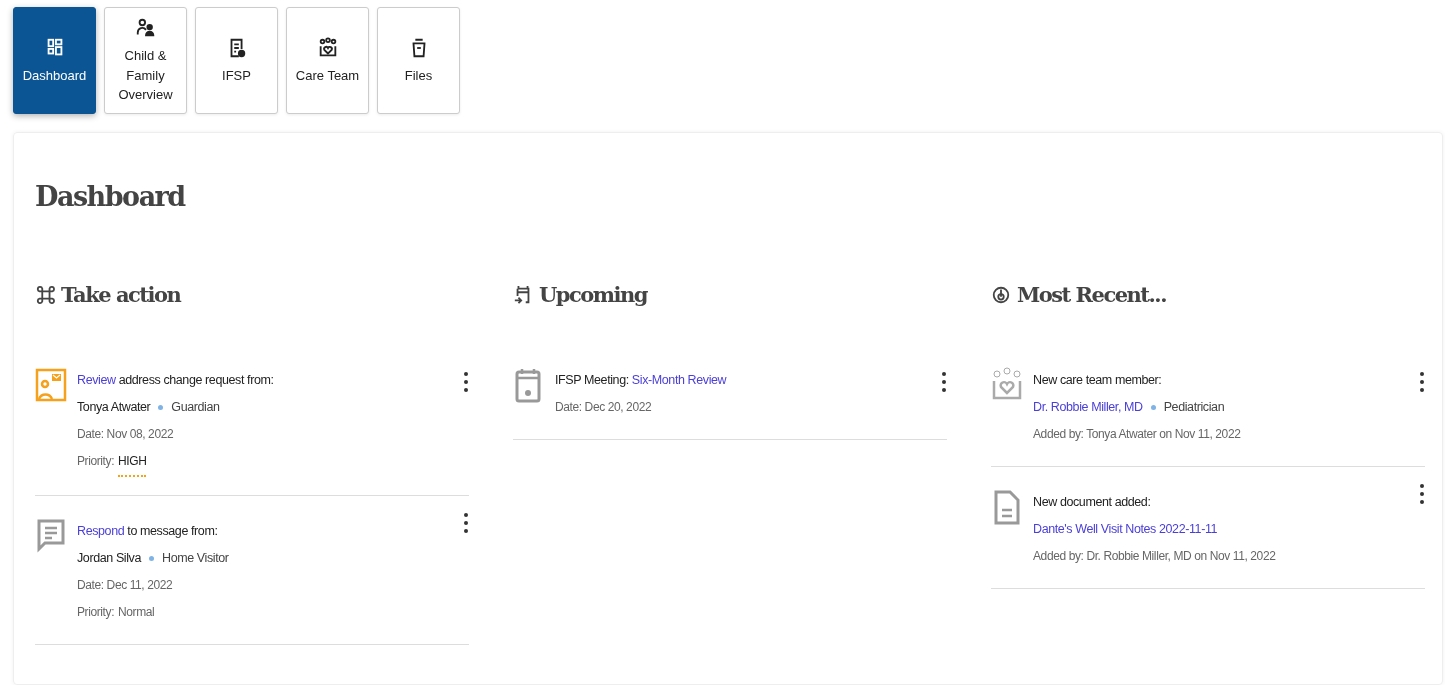 Image resolution: width=1445 pixels, height=685 pixels. I want to click on message-icon, so click(51, 535).